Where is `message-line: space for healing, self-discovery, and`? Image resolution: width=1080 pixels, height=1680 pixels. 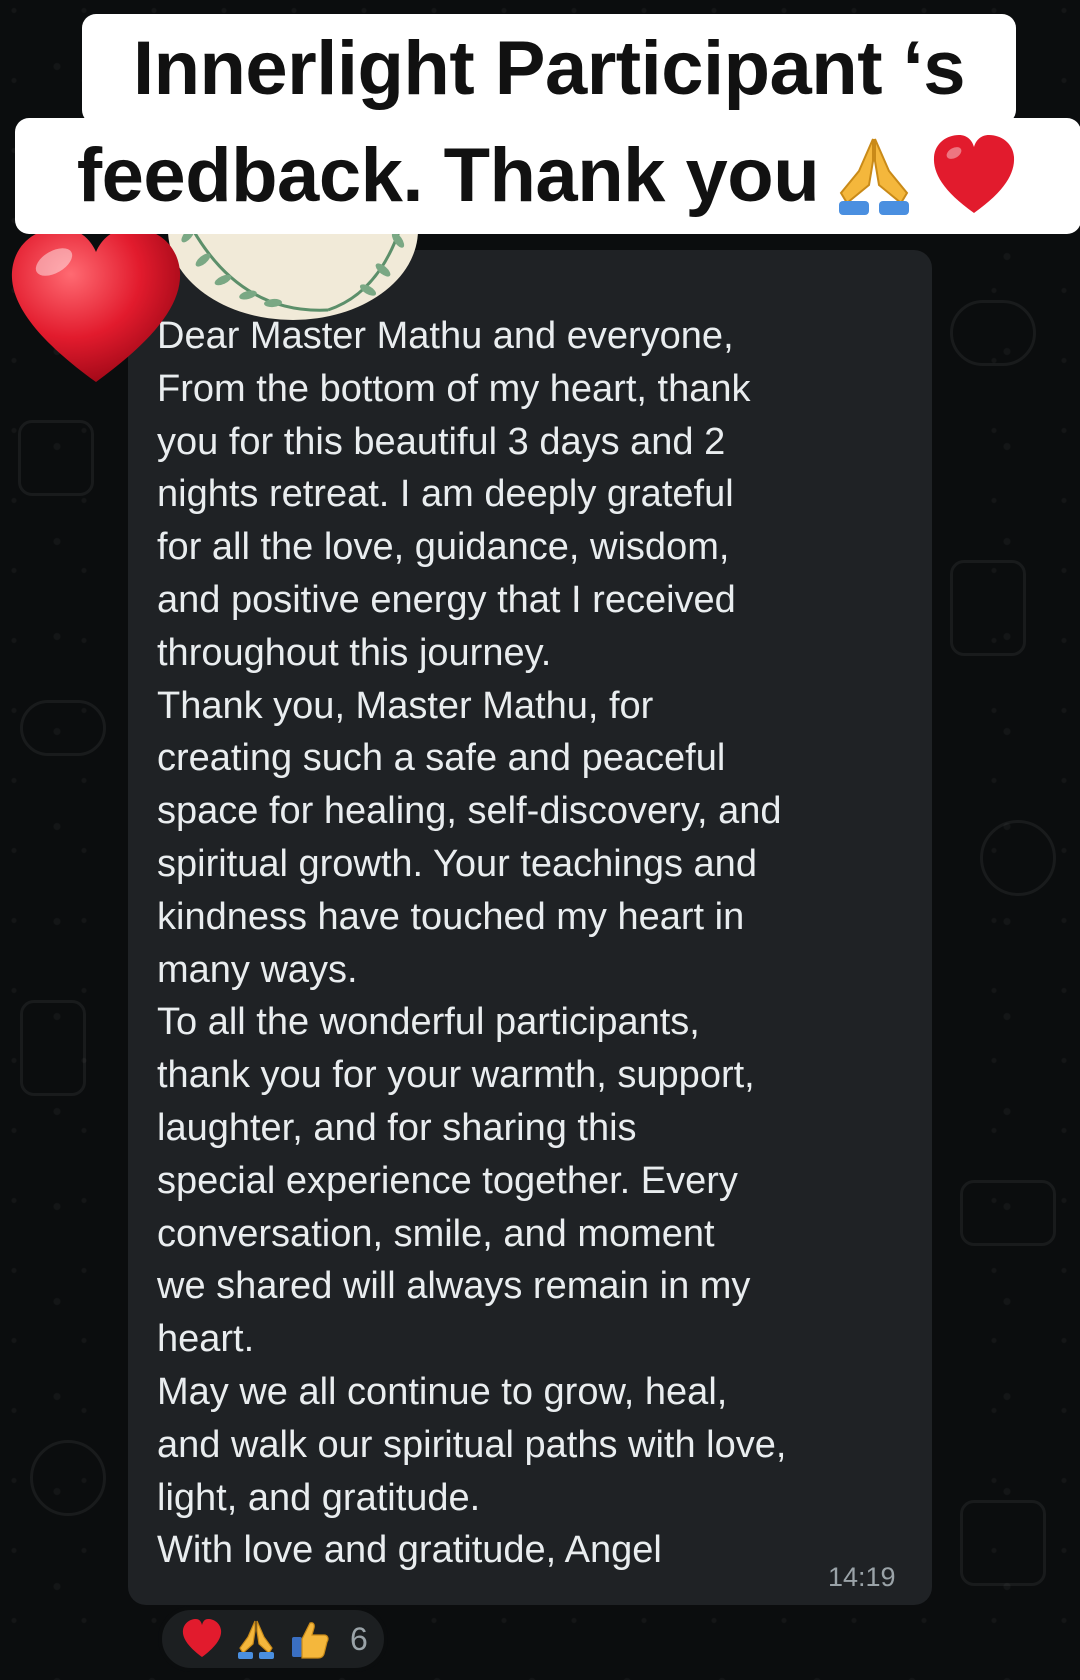 message-line: space for healing, self-discovery, and is located at coordinates (469, 811).